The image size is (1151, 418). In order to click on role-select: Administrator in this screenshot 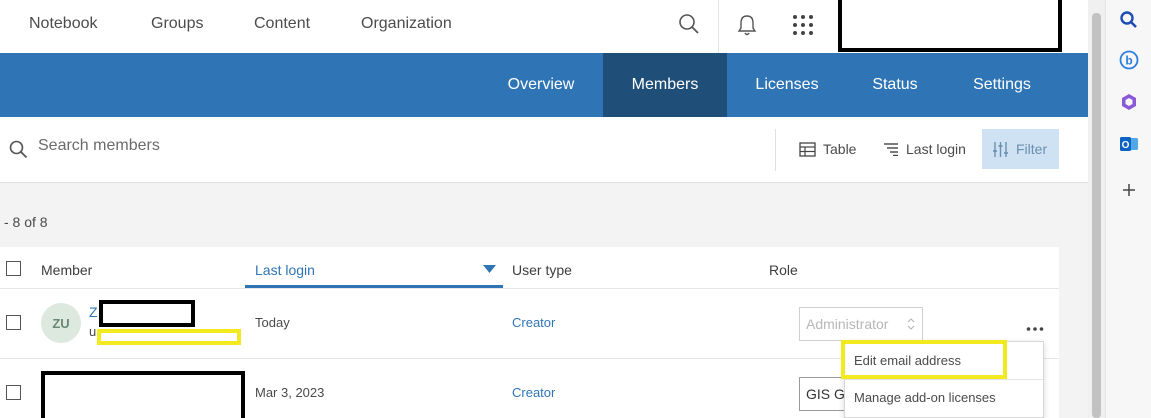, I will do `click(861, 324)`.